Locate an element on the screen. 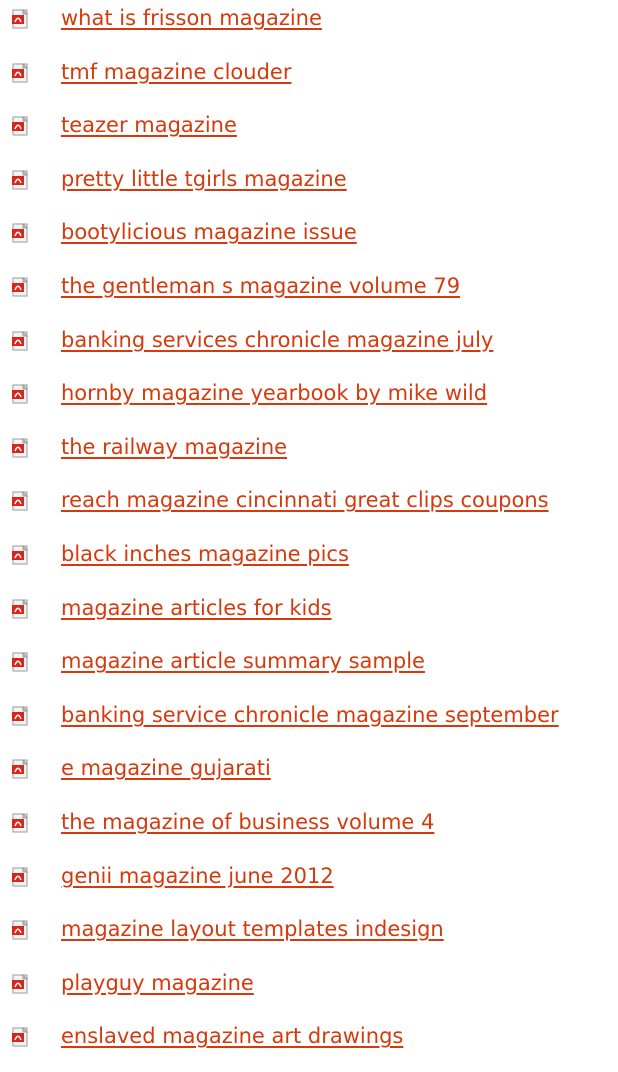 The height and width of the screenshot is (1072, 618). list-item: enslaved magazine art drawings is located at coordinates (309, 1045).